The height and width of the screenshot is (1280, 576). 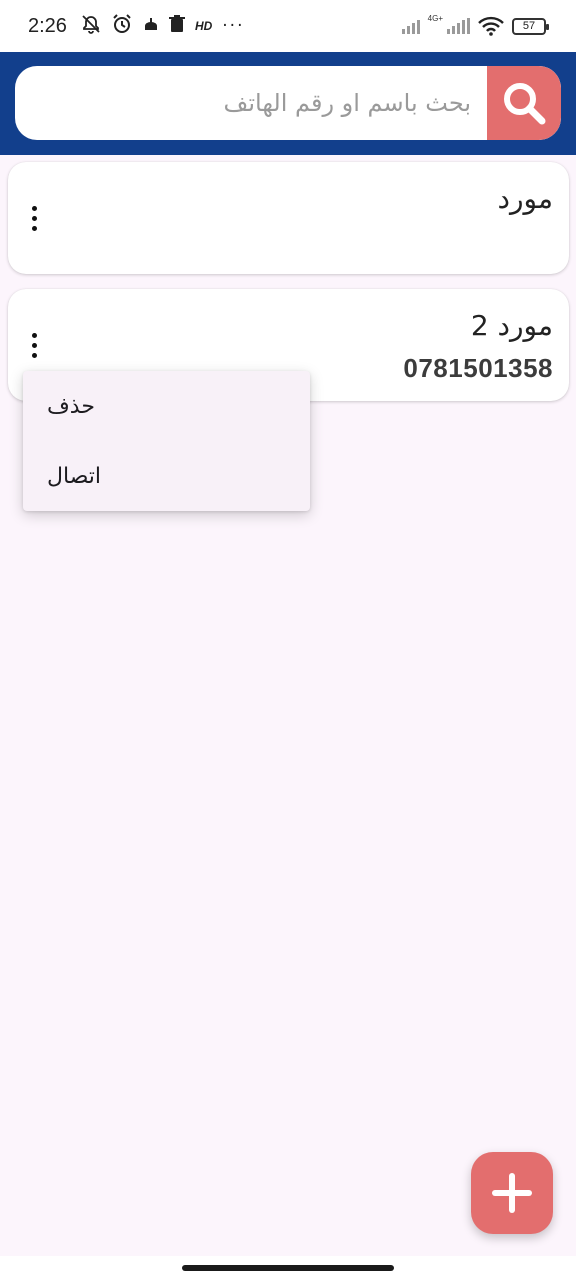 I want to click on status-bar: 2:26 HD ··· 4G+ 57, so click(x=288, y=26).